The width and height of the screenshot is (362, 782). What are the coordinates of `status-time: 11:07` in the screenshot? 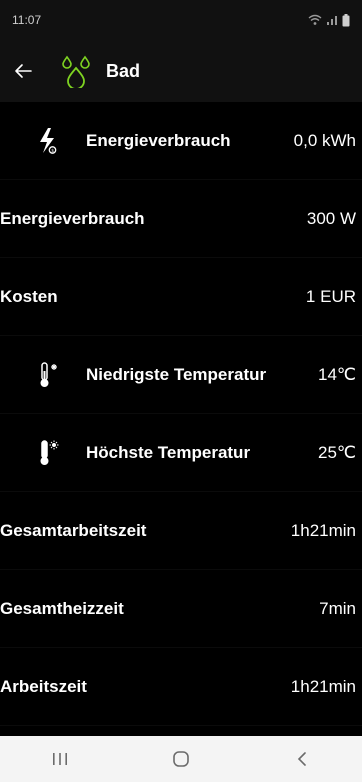 It's located at (27, 20).